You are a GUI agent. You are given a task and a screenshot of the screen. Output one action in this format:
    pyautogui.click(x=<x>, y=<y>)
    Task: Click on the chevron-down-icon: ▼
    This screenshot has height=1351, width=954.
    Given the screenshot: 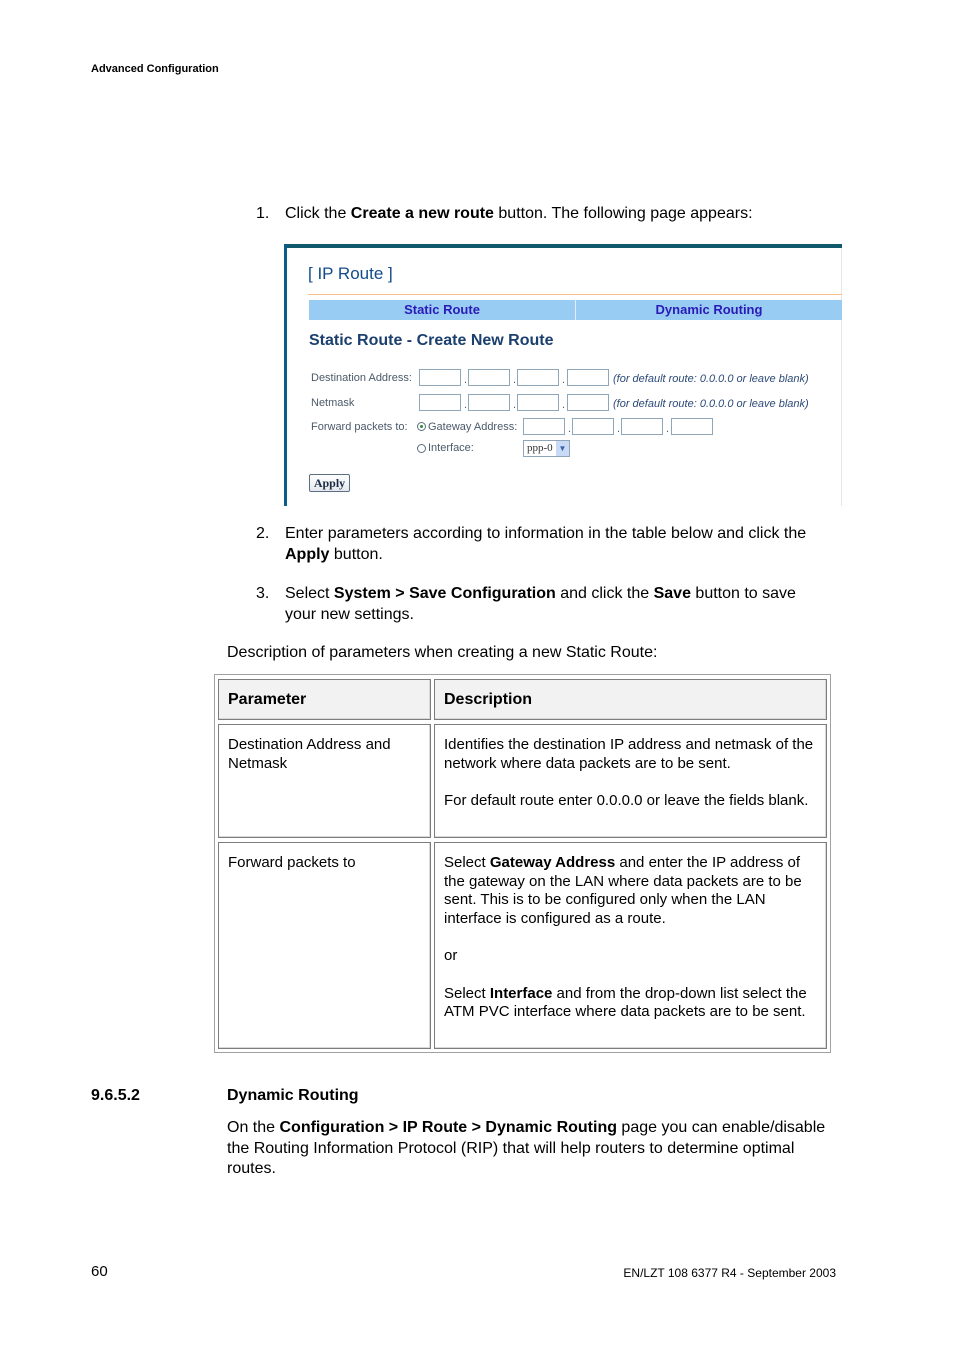 What is the action you would take?
    pyautogui.click(x=562, y=448)
    